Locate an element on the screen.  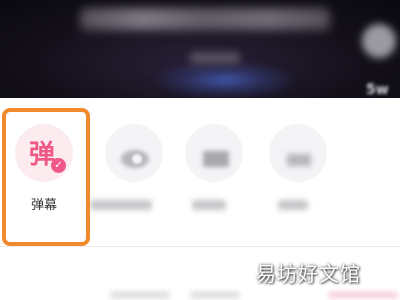
tv-icon-circle is located at coordinates (214, 153).